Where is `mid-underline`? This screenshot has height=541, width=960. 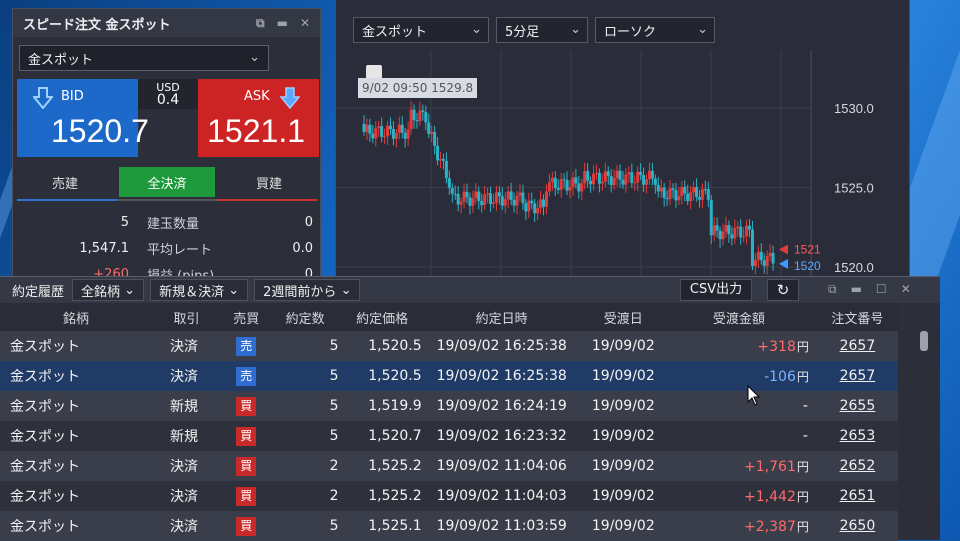
mid-underline is located at coordinates (167, 200).